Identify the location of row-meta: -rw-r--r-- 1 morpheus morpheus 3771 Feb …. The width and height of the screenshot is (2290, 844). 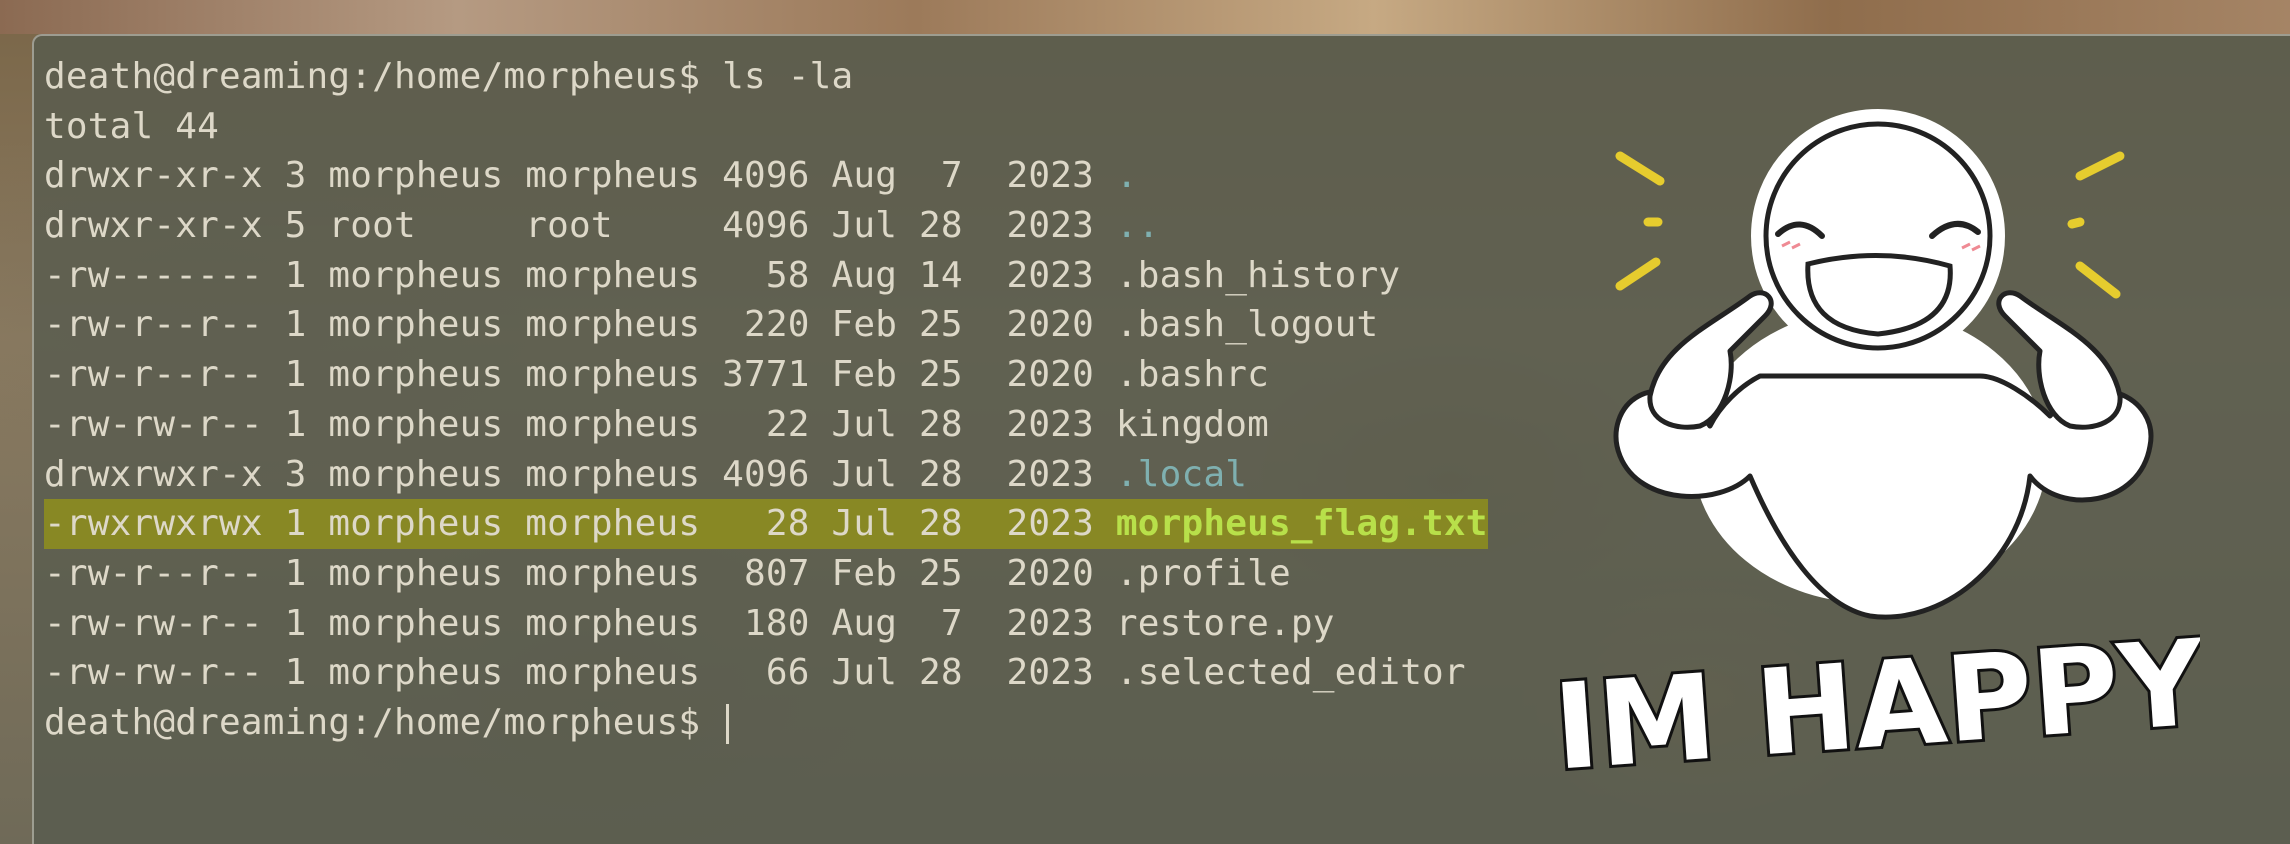
(580, 375).